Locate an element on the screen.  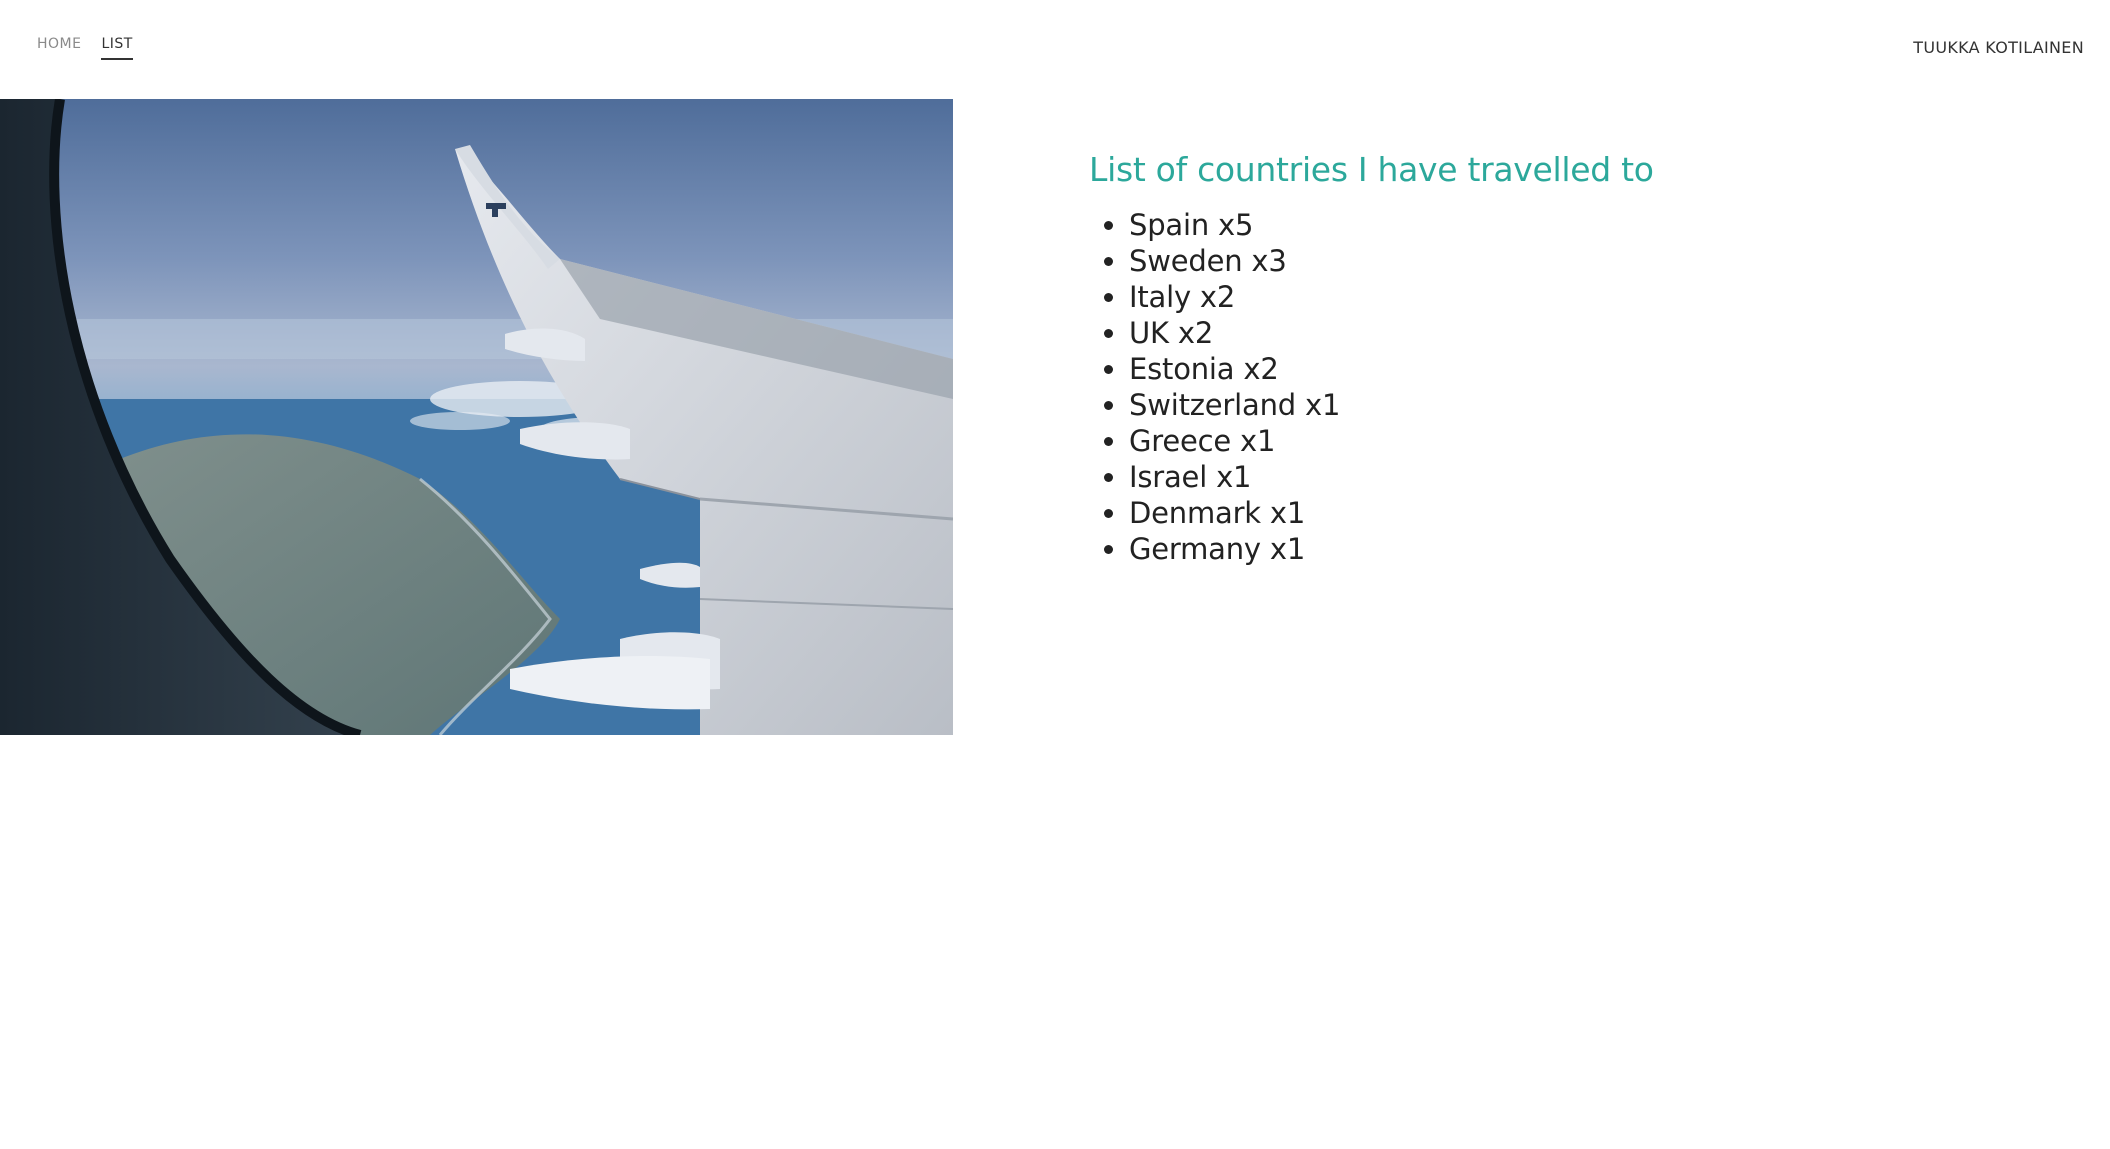
list-item: Sweden x3 is located at coordinates (1391, 261).